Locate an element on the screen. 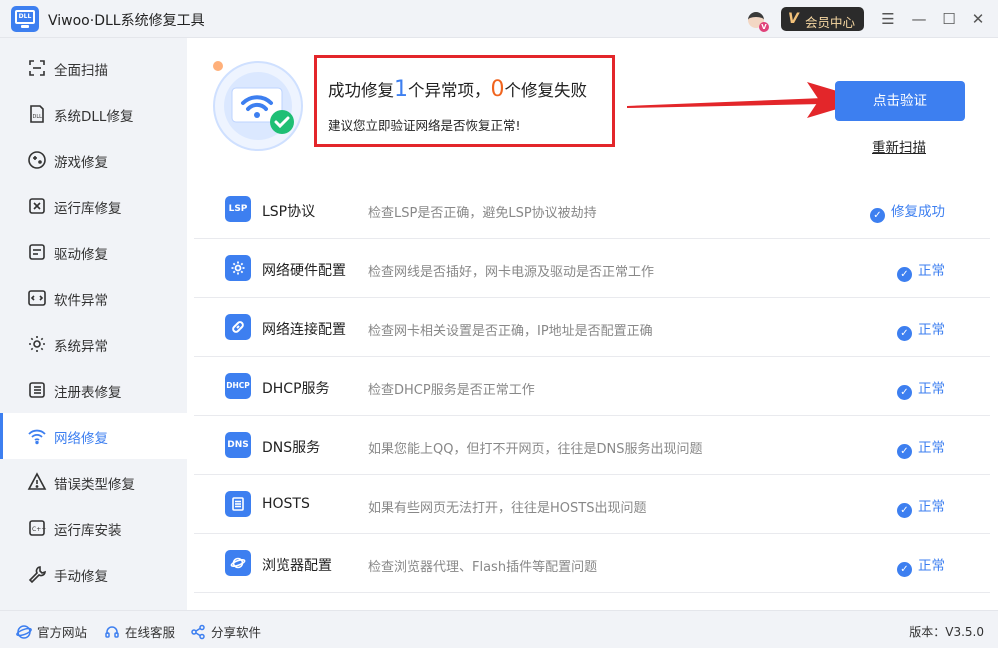 The height and width of the screenshot is (648, 998). sidebar-item-label: 手动修复 is located at coordinates (81, 577).